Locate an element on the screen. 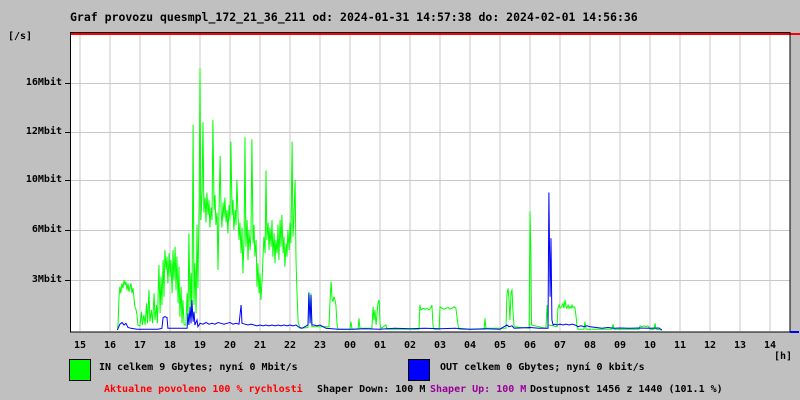 The width and height of the screenshot is (800, 400). x-tick-label: 05 is located at coordinates (500, 345).